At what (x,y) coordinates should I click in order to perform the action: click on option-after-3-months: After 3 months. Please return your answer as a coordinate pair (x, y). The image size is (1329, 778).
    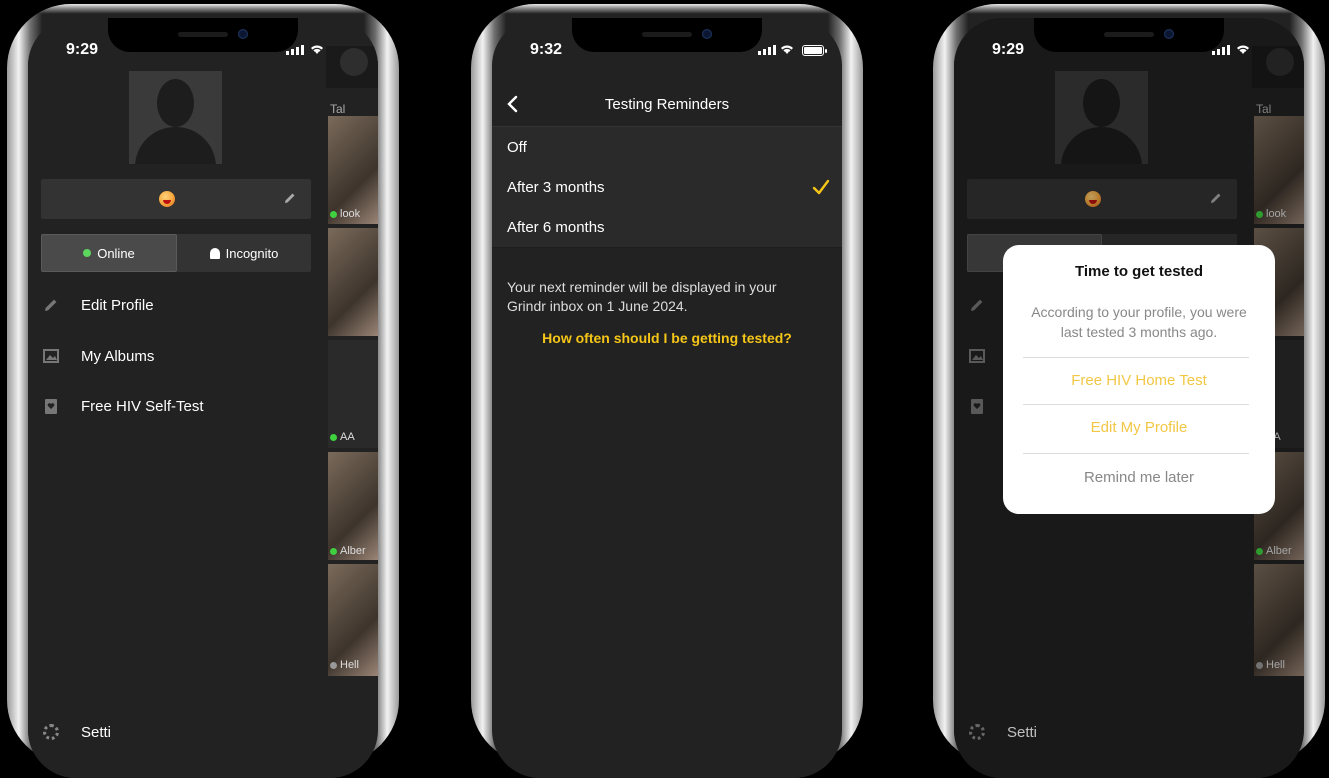
    Looking at the image, I should click on (667, 187).